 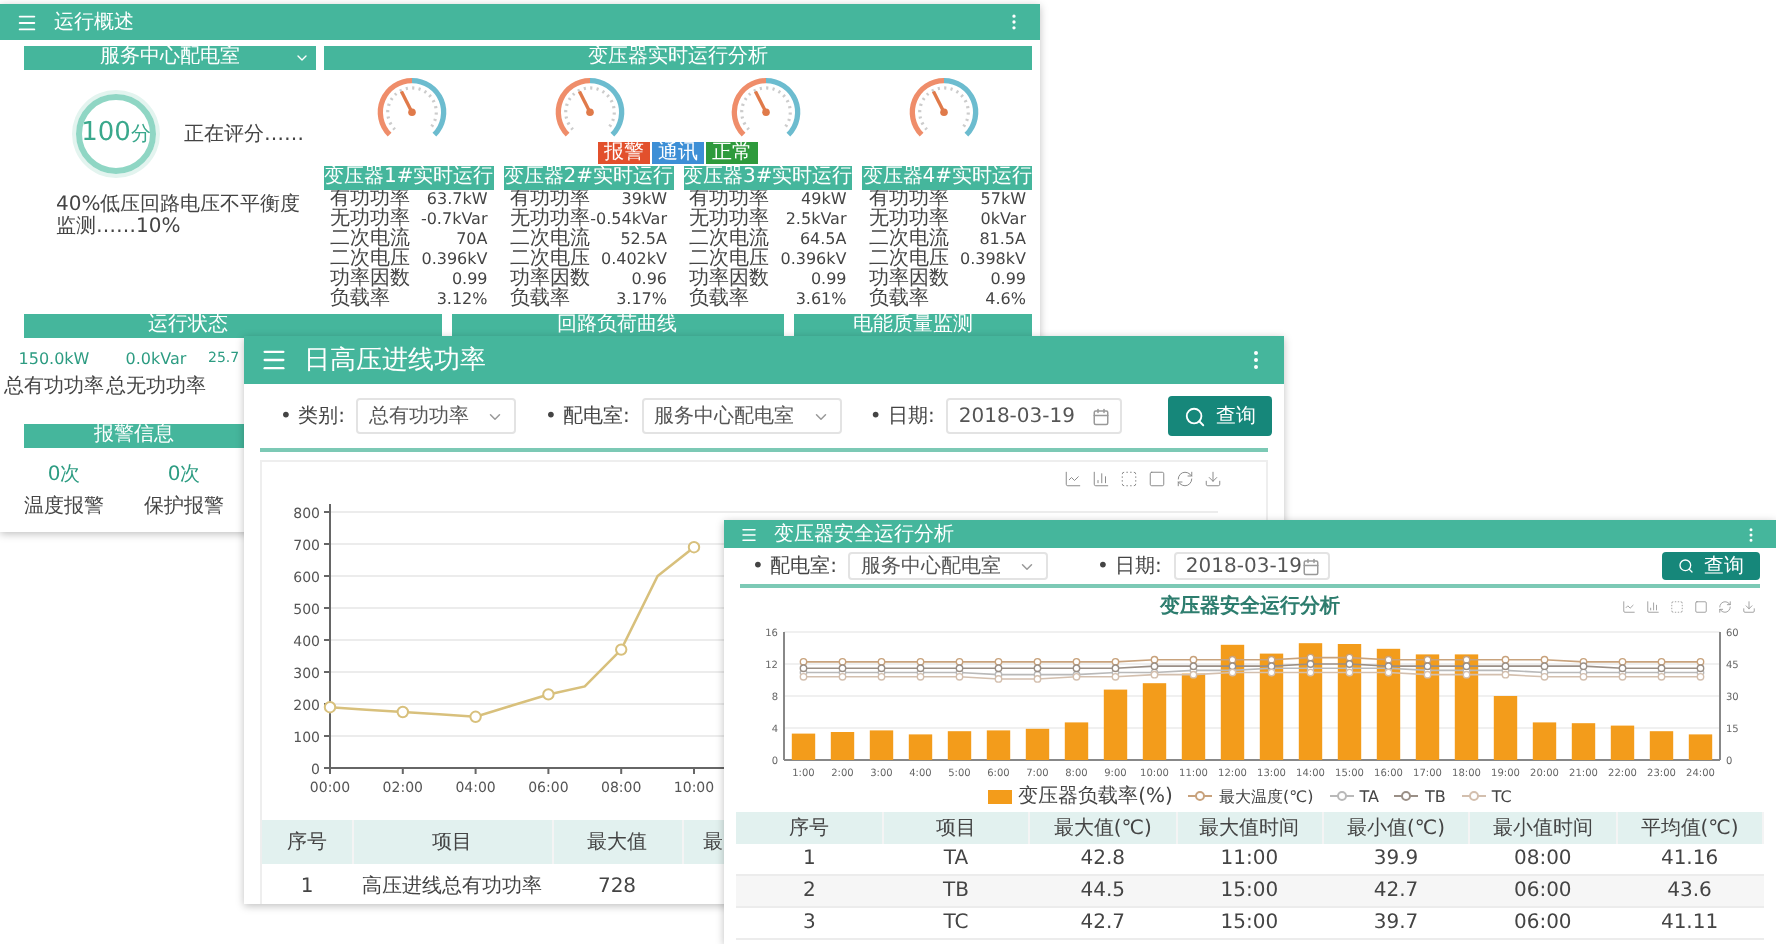 I want to click on legend-label: 变压器负载率(%), so click(x=1095, y=796).